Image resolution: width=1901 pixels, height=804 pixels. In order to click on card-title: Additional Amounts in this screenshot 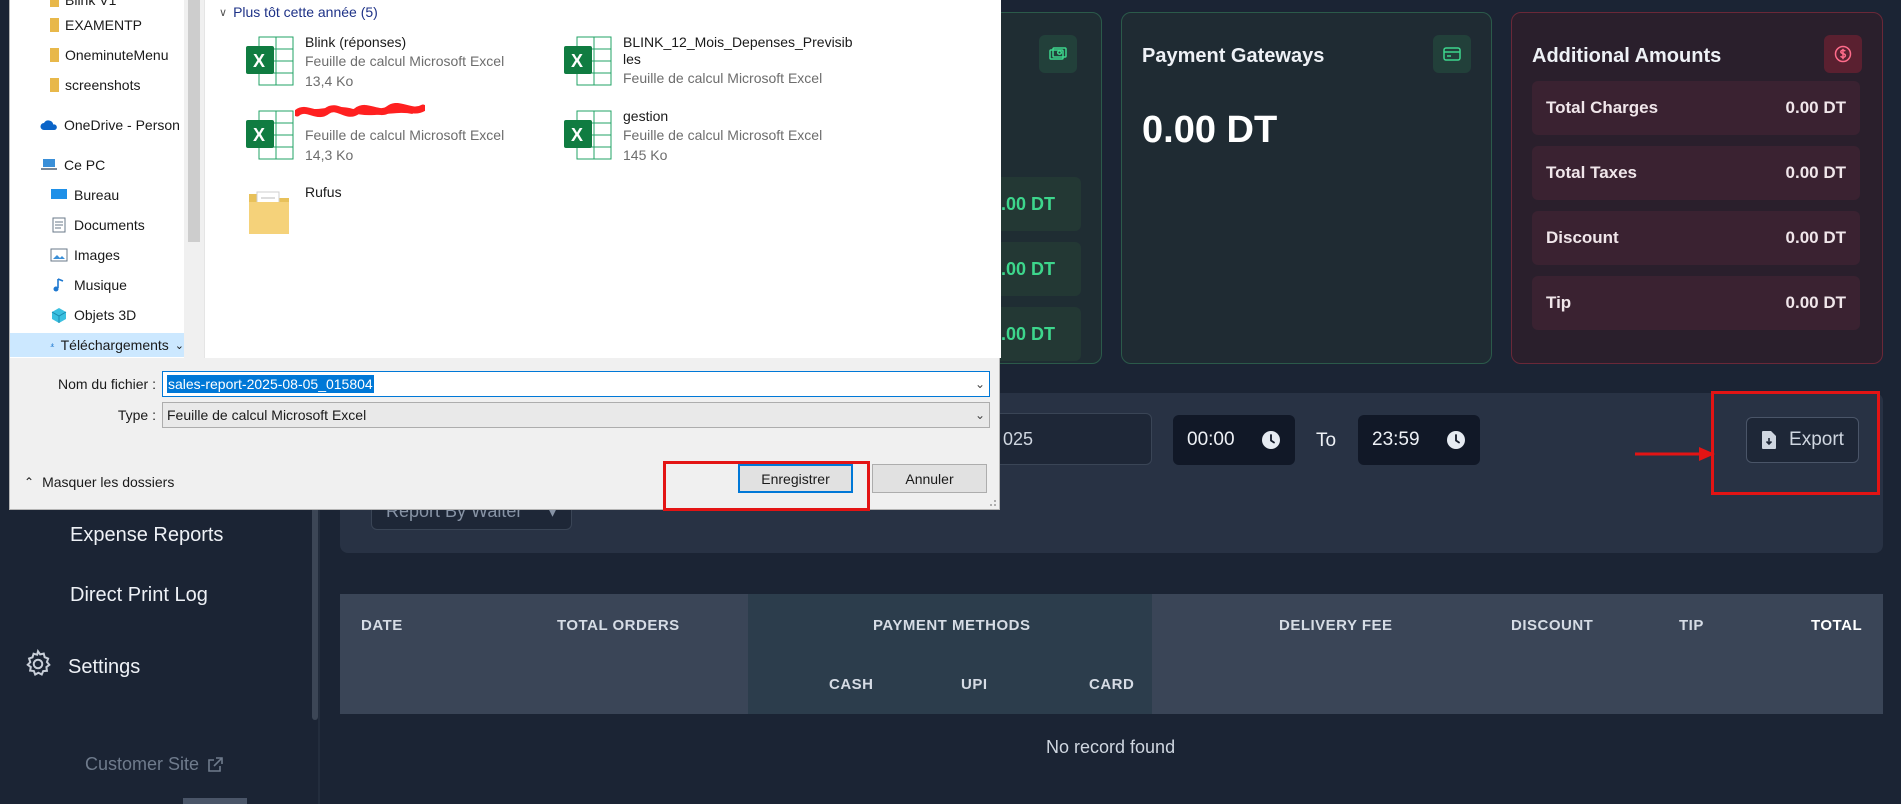, I will do `click(1627, 56)`.